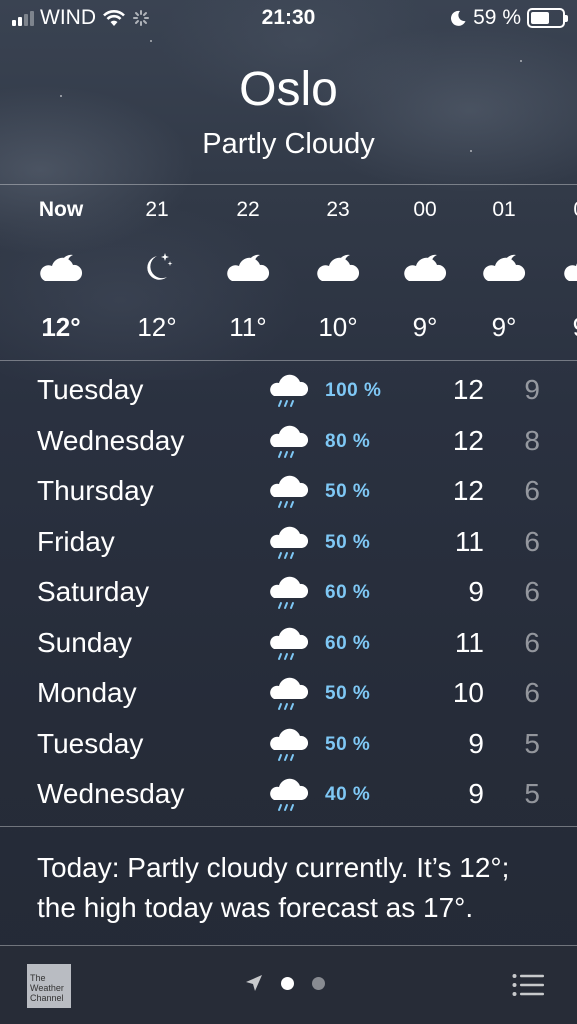  Describe the element at coordinates (288, 89) in the screenshot. I see `city-name: Oslo` at that location.